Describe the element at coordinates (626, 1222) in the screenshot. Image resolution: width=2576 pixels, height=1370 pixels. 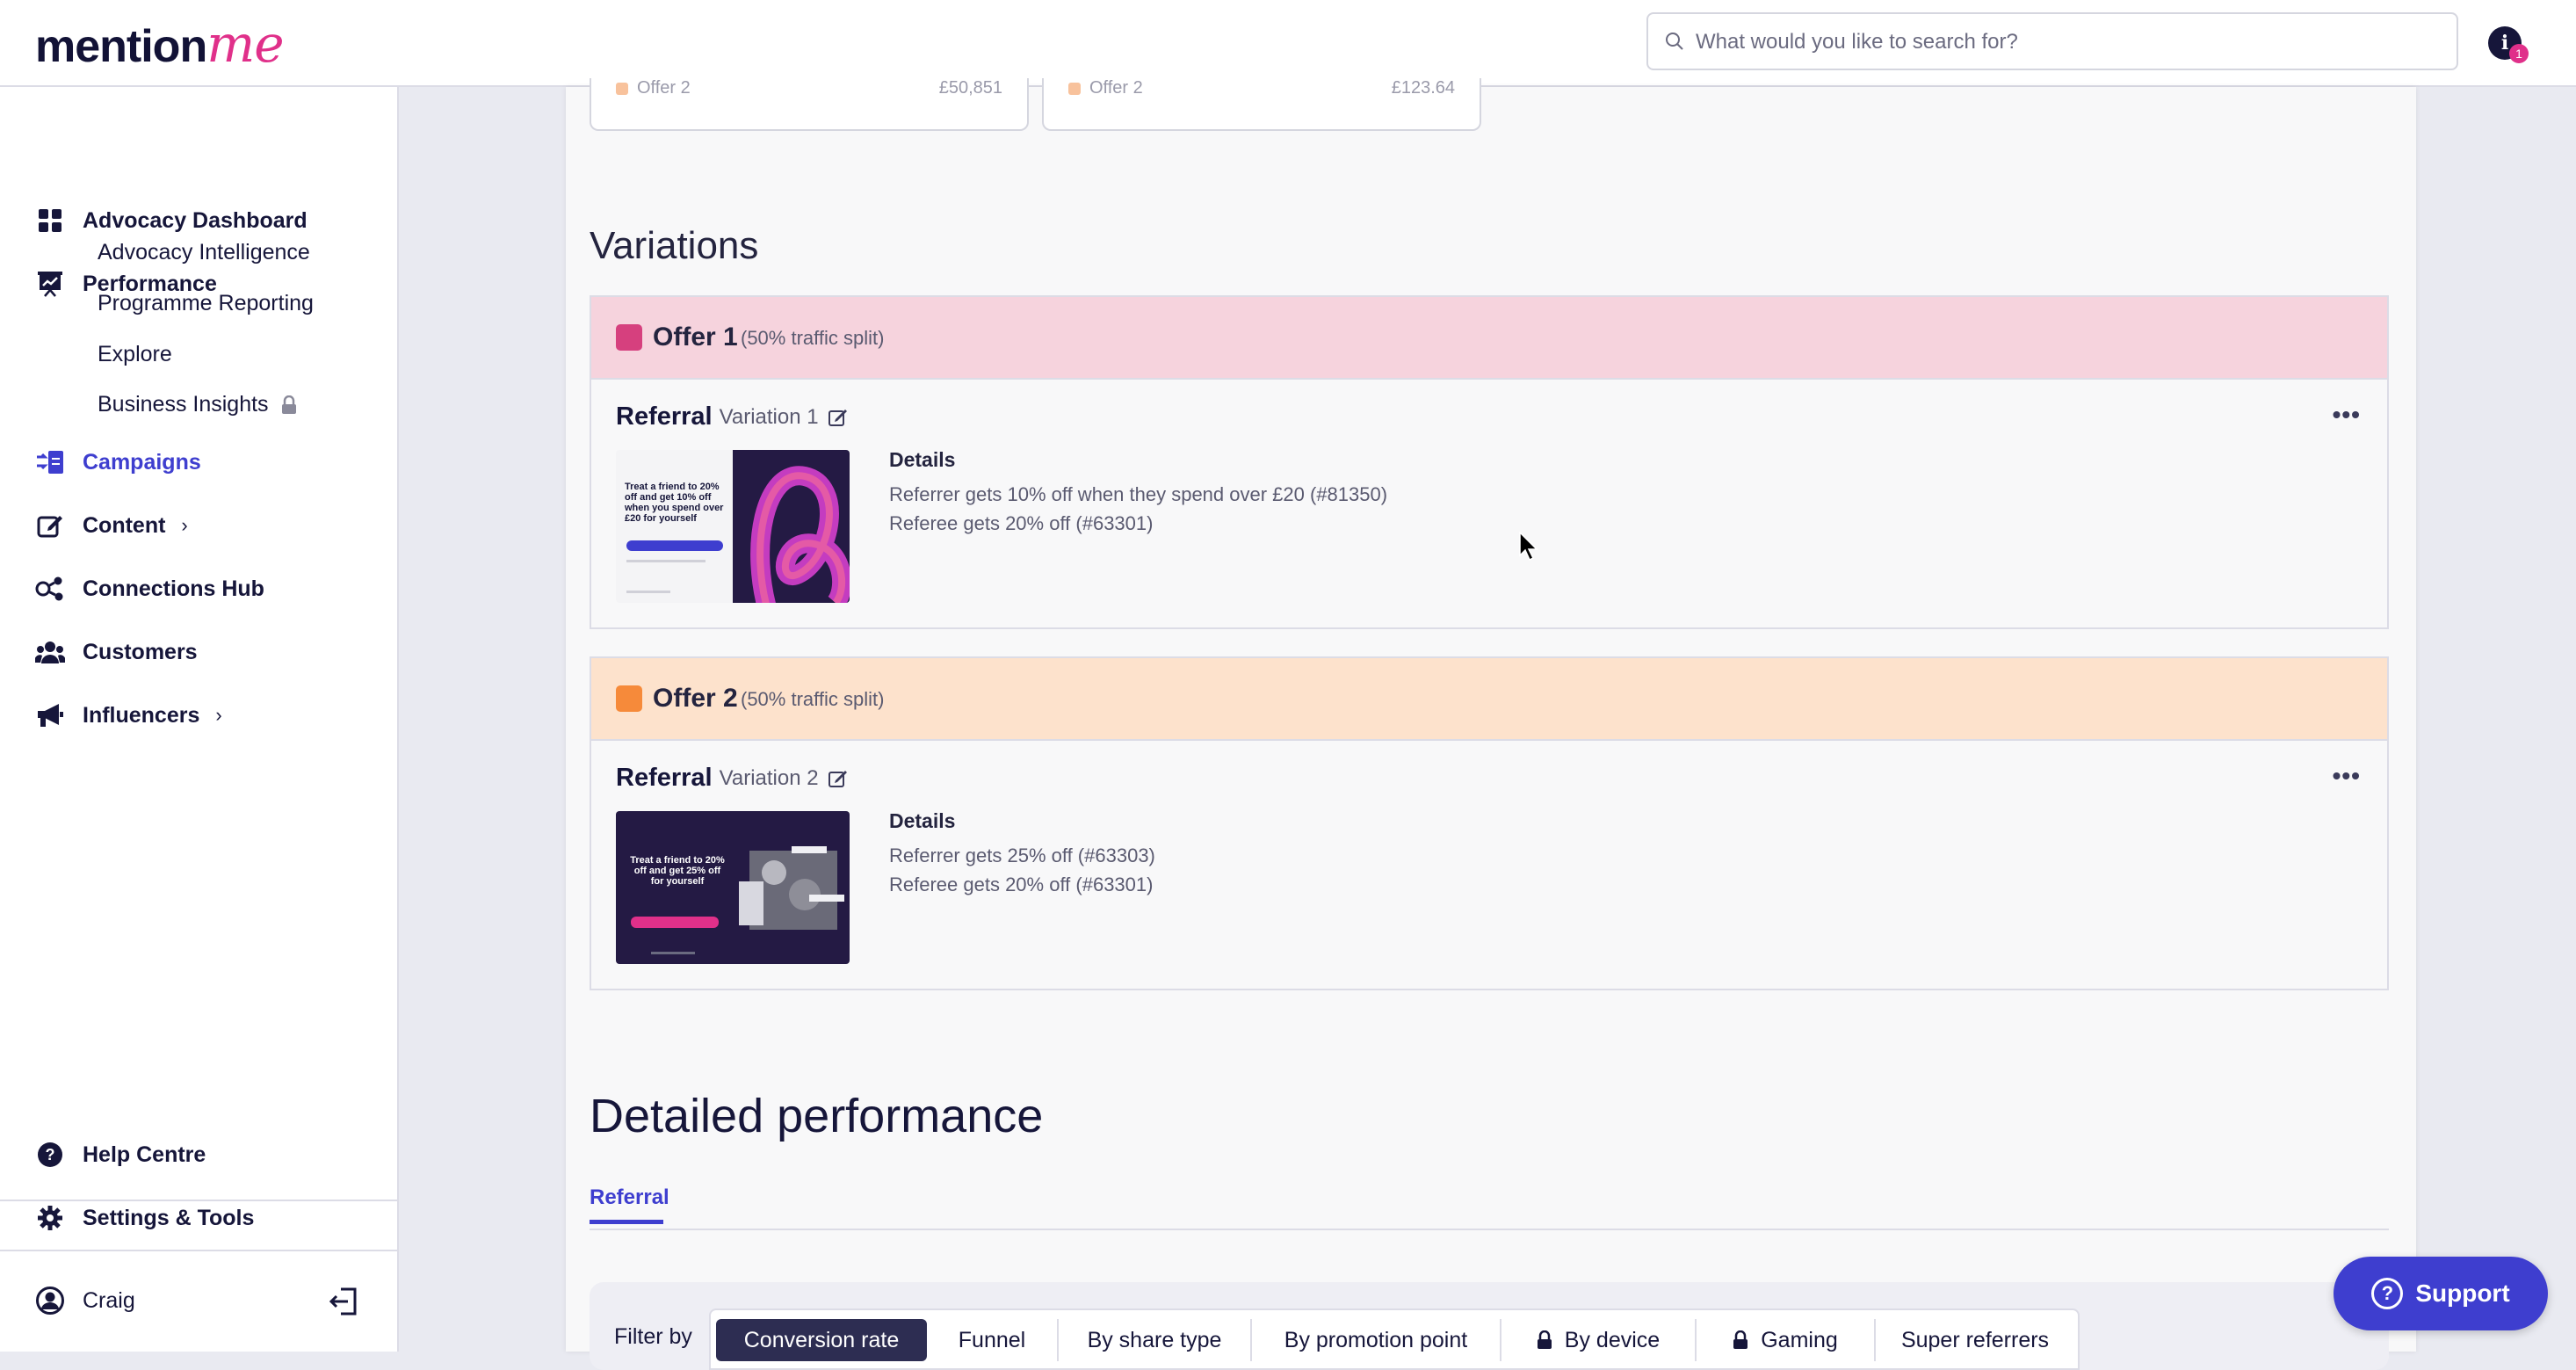
I see `active-tab-indicator` at that location.